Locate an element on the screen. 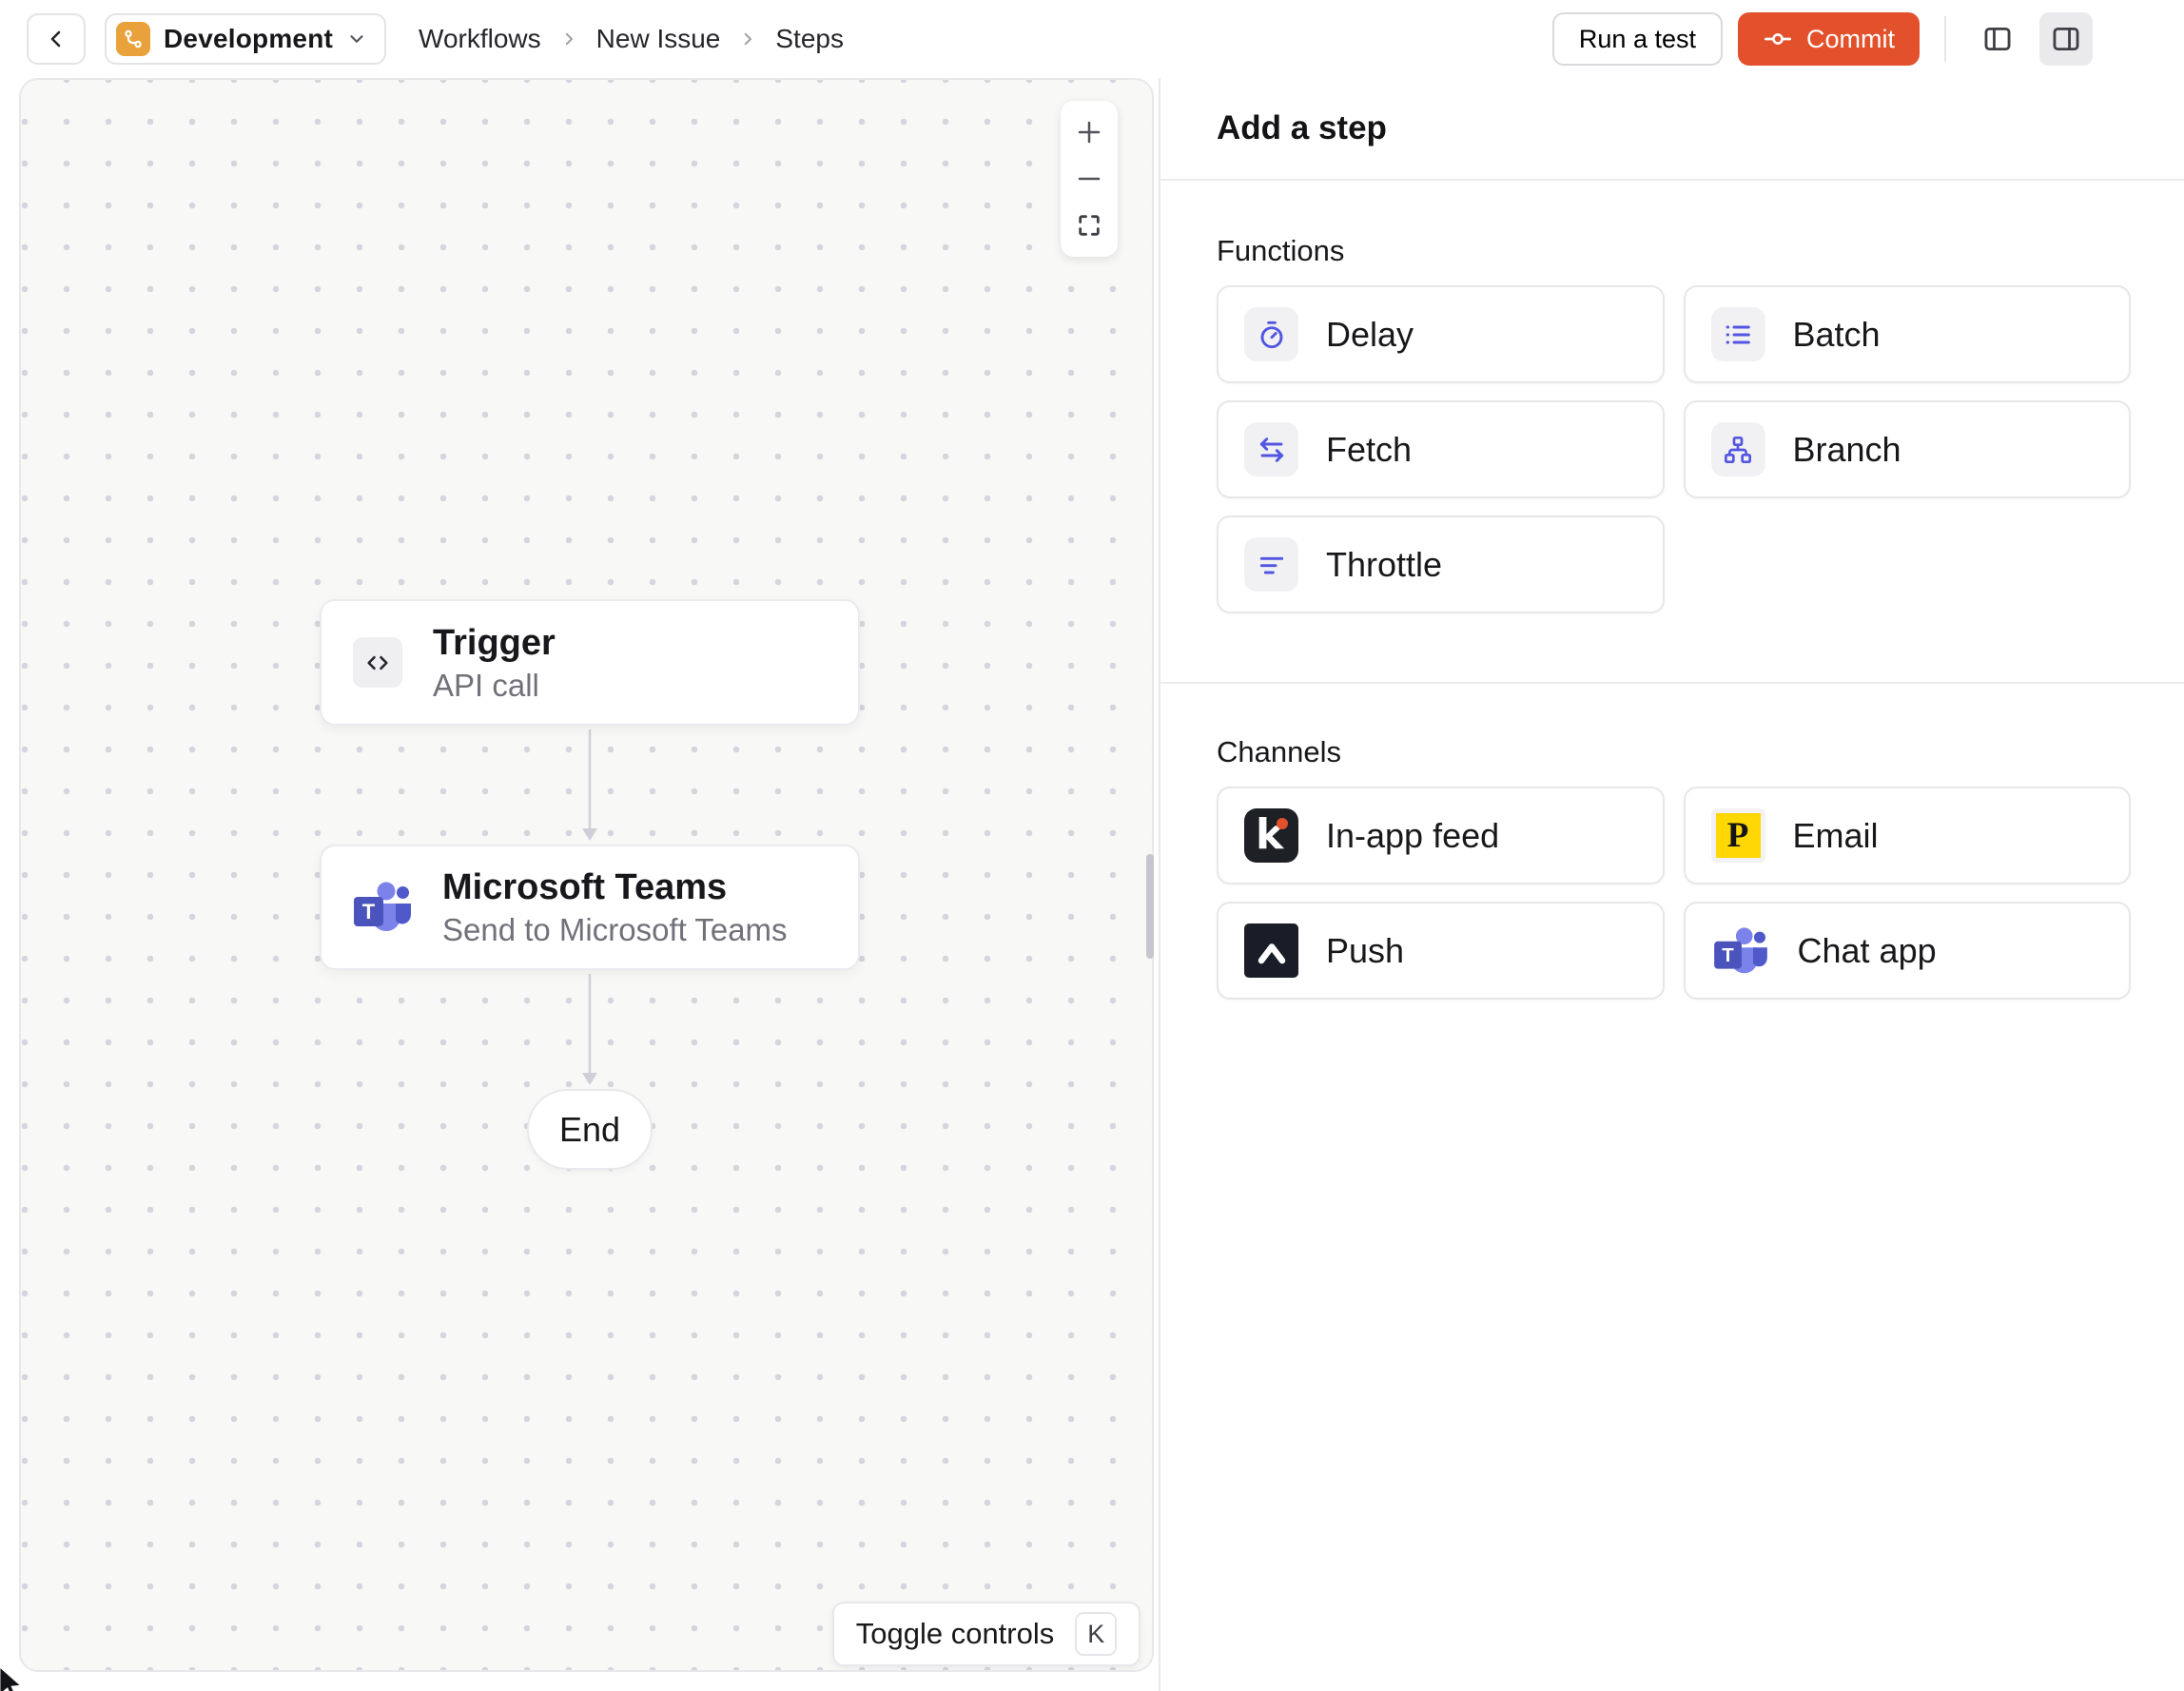 The height and width of the screenshot is (1691, 2184). environment-badge is located at coordinates (133, 39).